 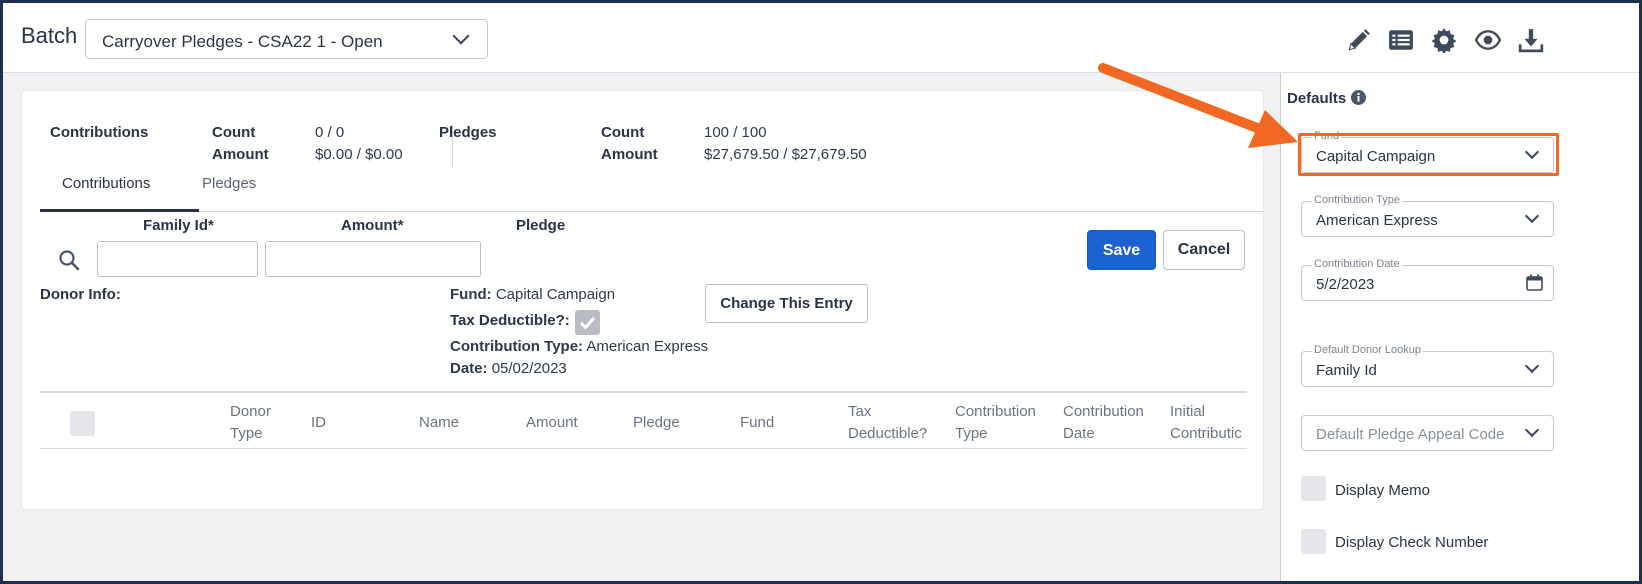 What do you see at coordinates (735, 132) in the screenshot?
I see `pledges-count-value: 100 / 100` at bounding box center [735, 132].